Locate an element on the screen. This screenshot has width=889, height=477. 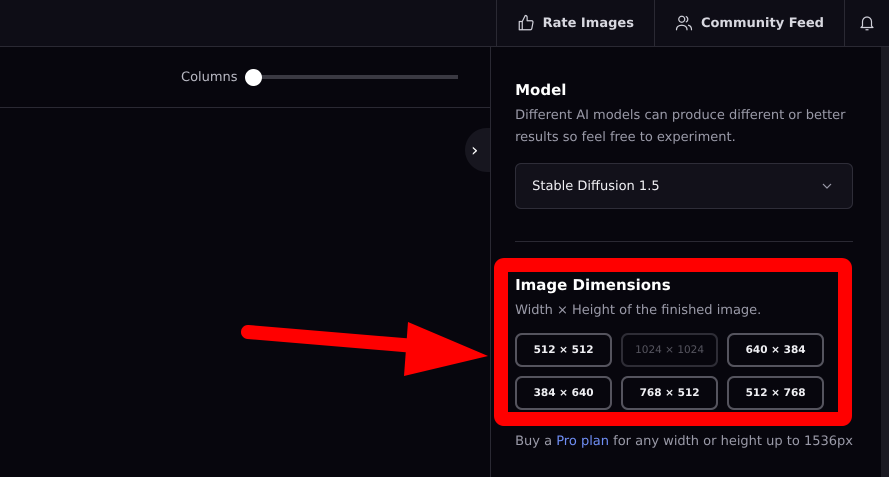
section-title: Model is located at coordinates (541, 90).